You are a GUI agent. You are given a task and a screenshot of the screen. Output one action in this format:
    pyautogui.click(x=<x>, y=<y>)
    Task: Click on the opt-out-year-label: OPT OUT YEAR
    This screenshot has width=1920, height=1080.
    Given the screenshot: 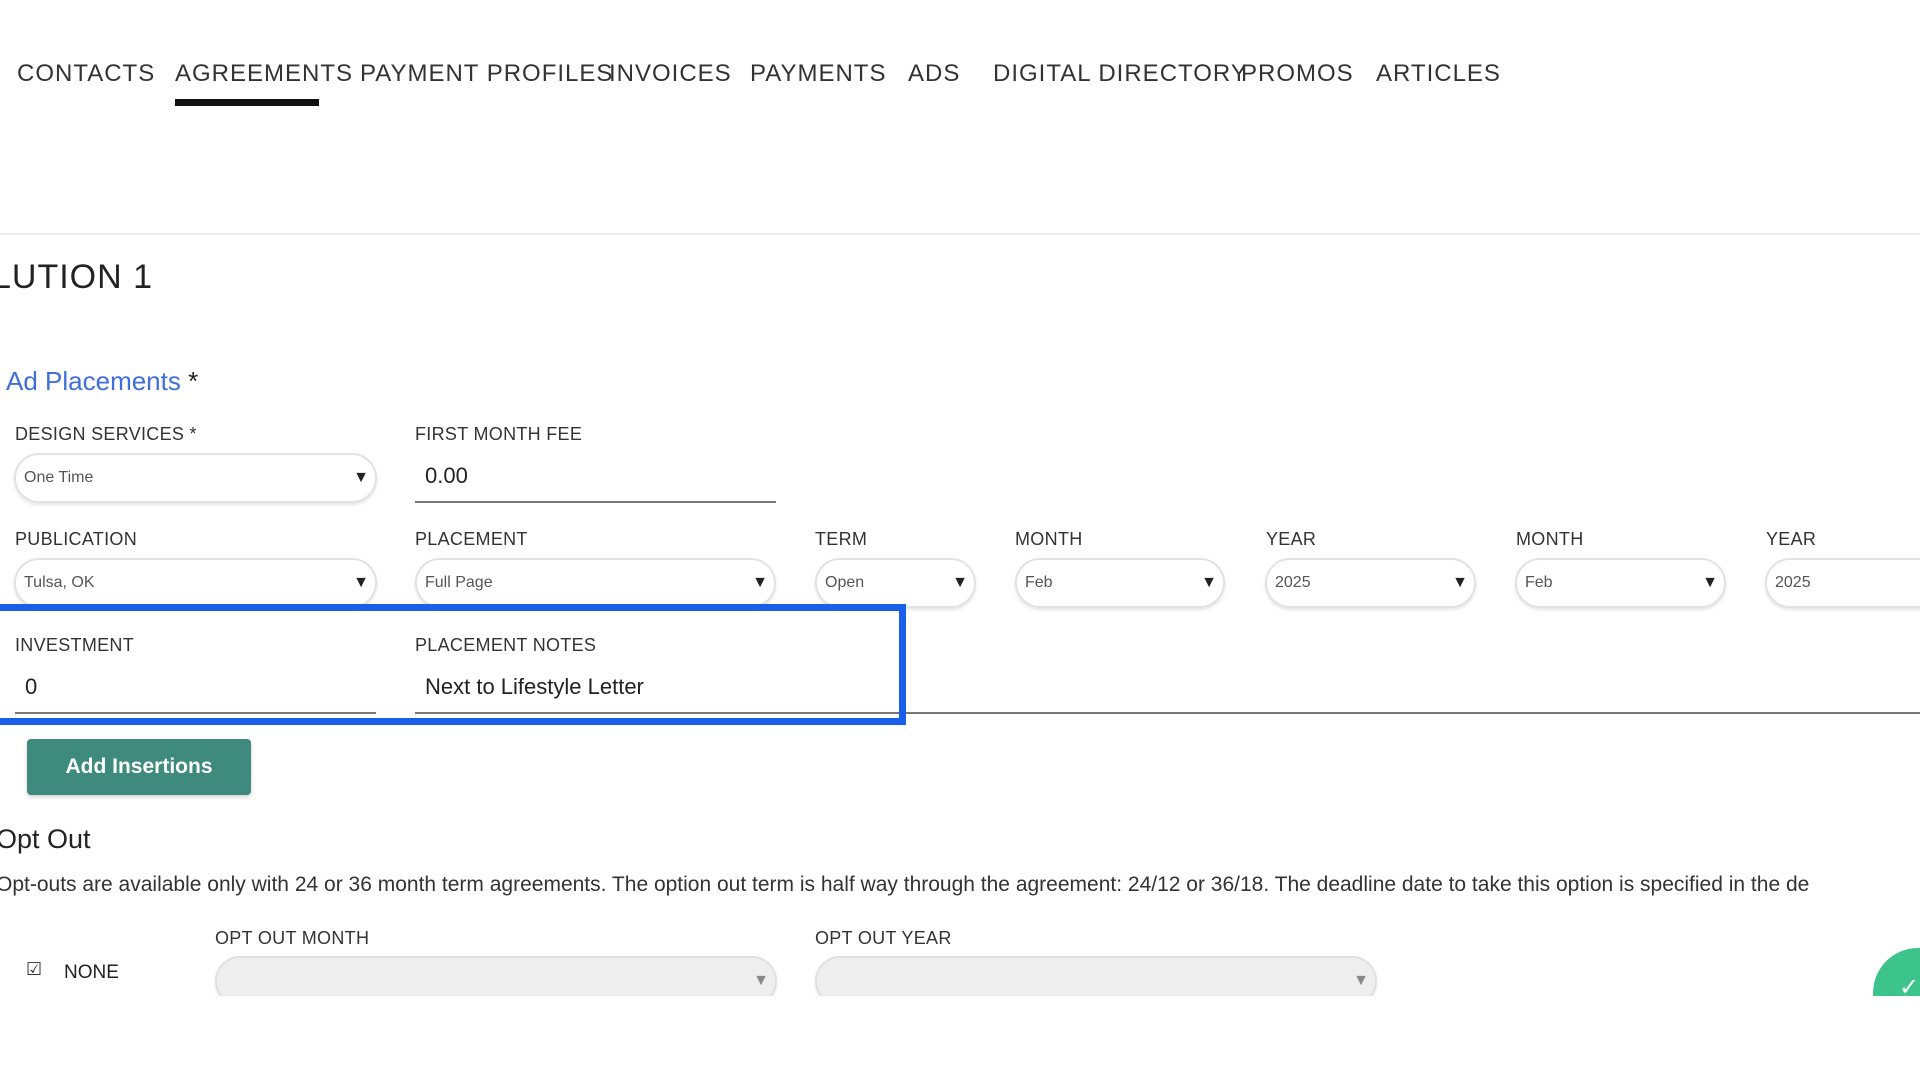 What is the action you would take?
    pyautogui.click(x=883, y=938)
    